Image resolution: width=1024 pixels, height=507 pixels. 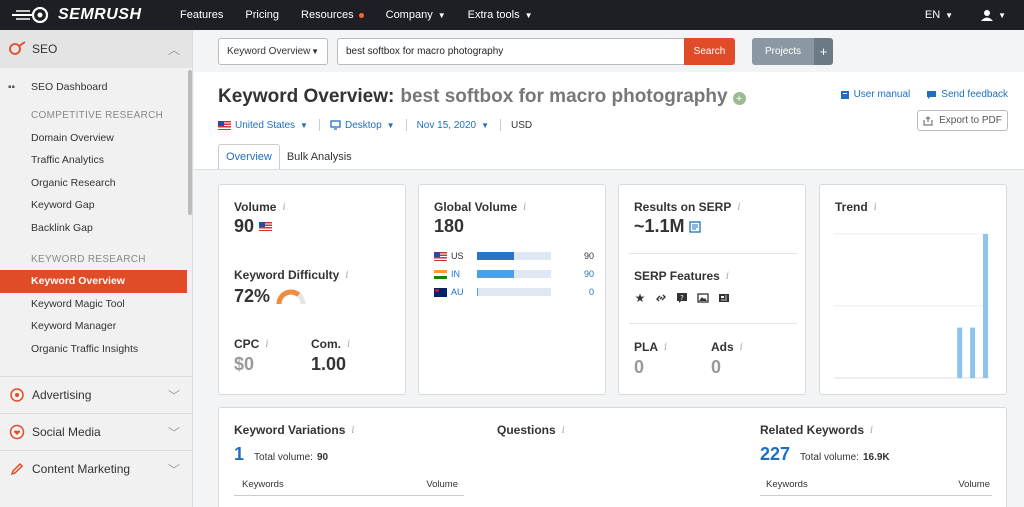 What do you see at coordinates (510, 51) in the screenshot?
I see `keyword-search-input` at bounding box center [510, 51].